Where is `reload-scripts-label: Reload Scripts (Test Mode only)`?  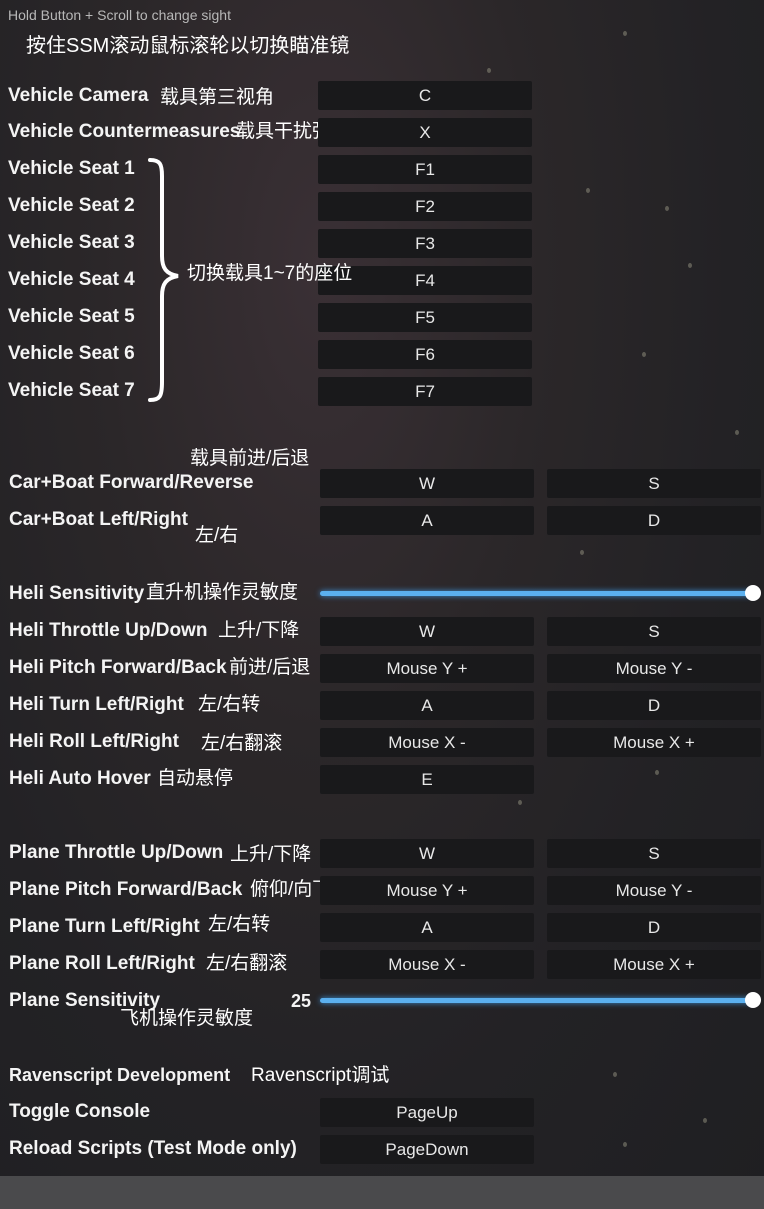
reload-scripts-label: Reload Scripts (Test Mode only) is located at coordinates (153, 1148).